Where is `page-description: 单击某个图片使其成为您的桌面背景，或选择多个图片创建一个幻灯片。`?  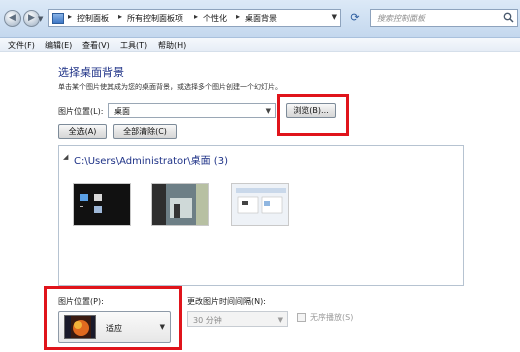
page-description: 单击某个图片使其成为您的桌面背景，或选择多个图片创建一个幻灯片。 is located at coordinates (170, 87).